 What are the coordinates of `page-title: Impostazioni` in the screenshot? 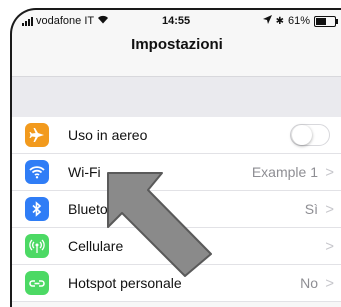 It's located at (177, 44).